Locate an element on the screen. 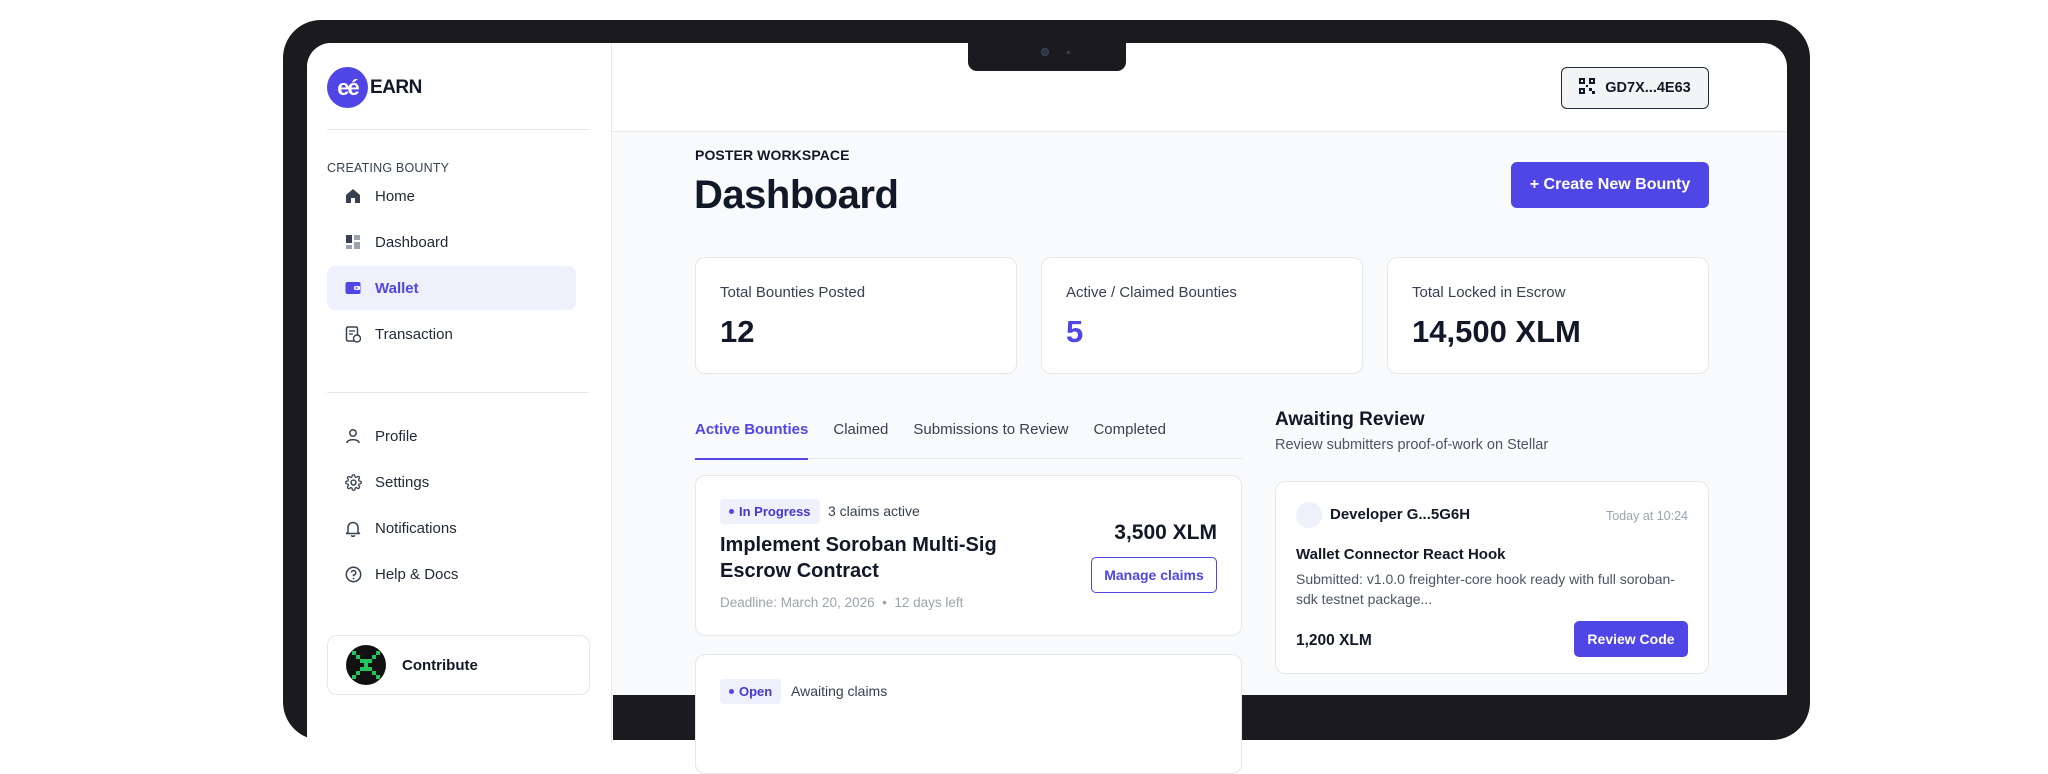 This screenshot has height=774, width=2048. submission-time: Today at 10:24 is located at coordinates (1646, 516).